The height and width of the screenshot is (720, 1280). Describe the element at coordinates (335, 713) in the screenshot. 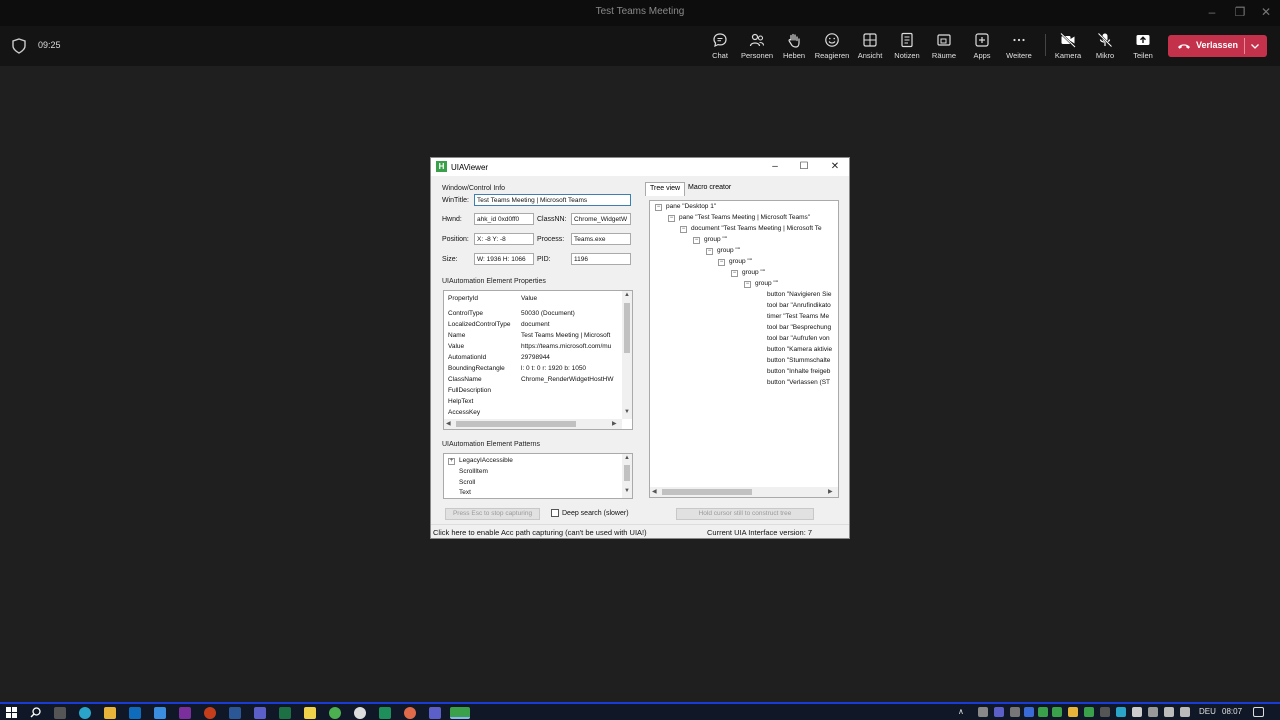

I see `chrome-icon` at that location.